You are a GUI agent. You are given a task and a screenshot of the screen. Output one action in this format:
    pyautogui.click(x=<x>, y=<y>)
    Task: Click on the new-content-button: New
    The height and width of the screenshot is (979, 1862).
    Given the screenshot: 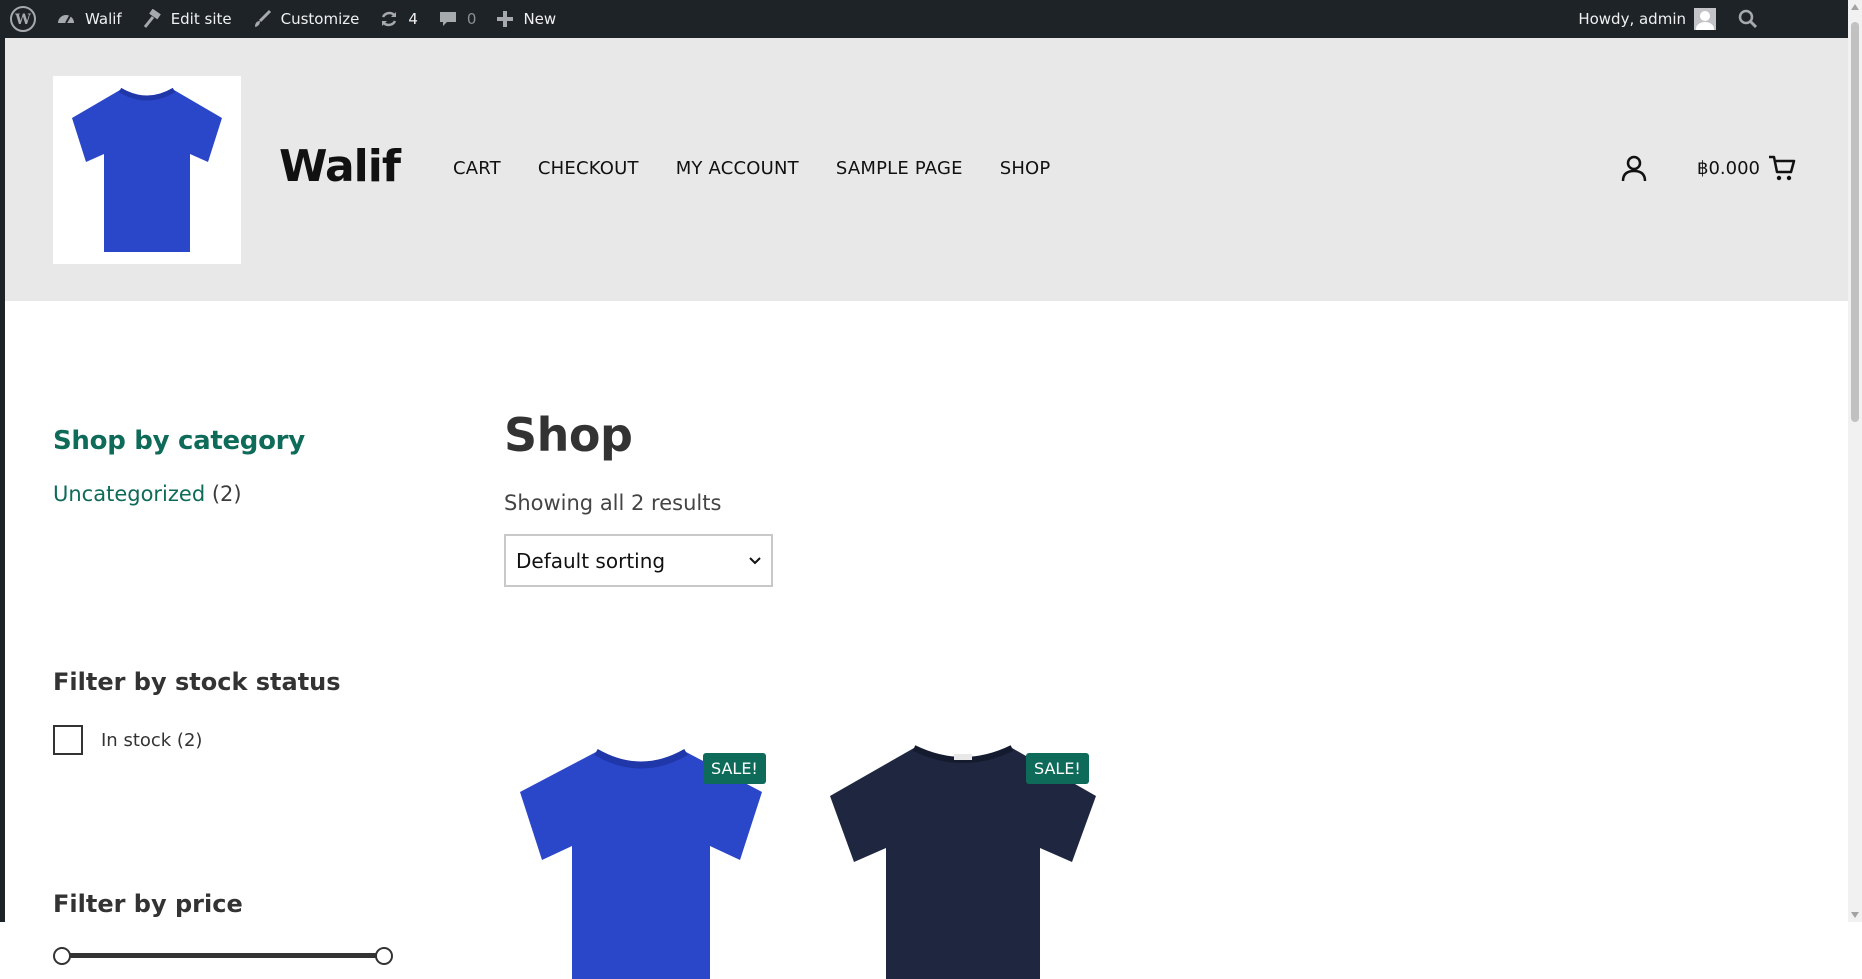 What is the action you would take?
    pyautogui.click(x=526, y=19)
    